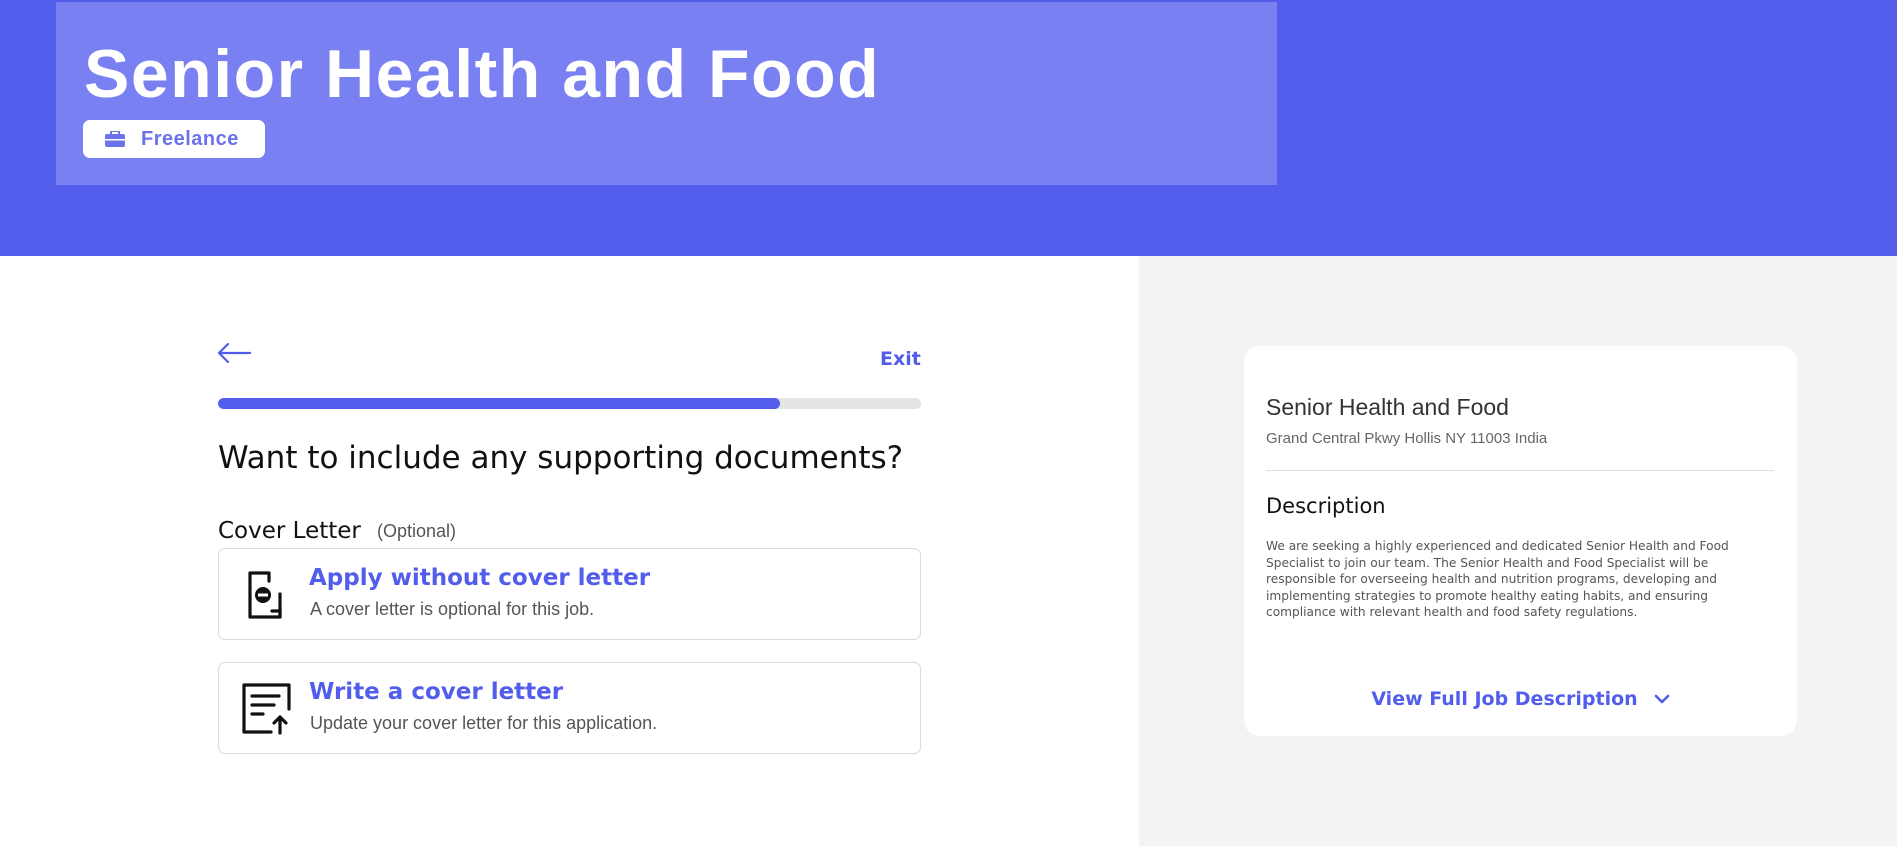 This screenshot has height=846, width=1897. I want to click on arrow-left-icon, so click(234, 353).